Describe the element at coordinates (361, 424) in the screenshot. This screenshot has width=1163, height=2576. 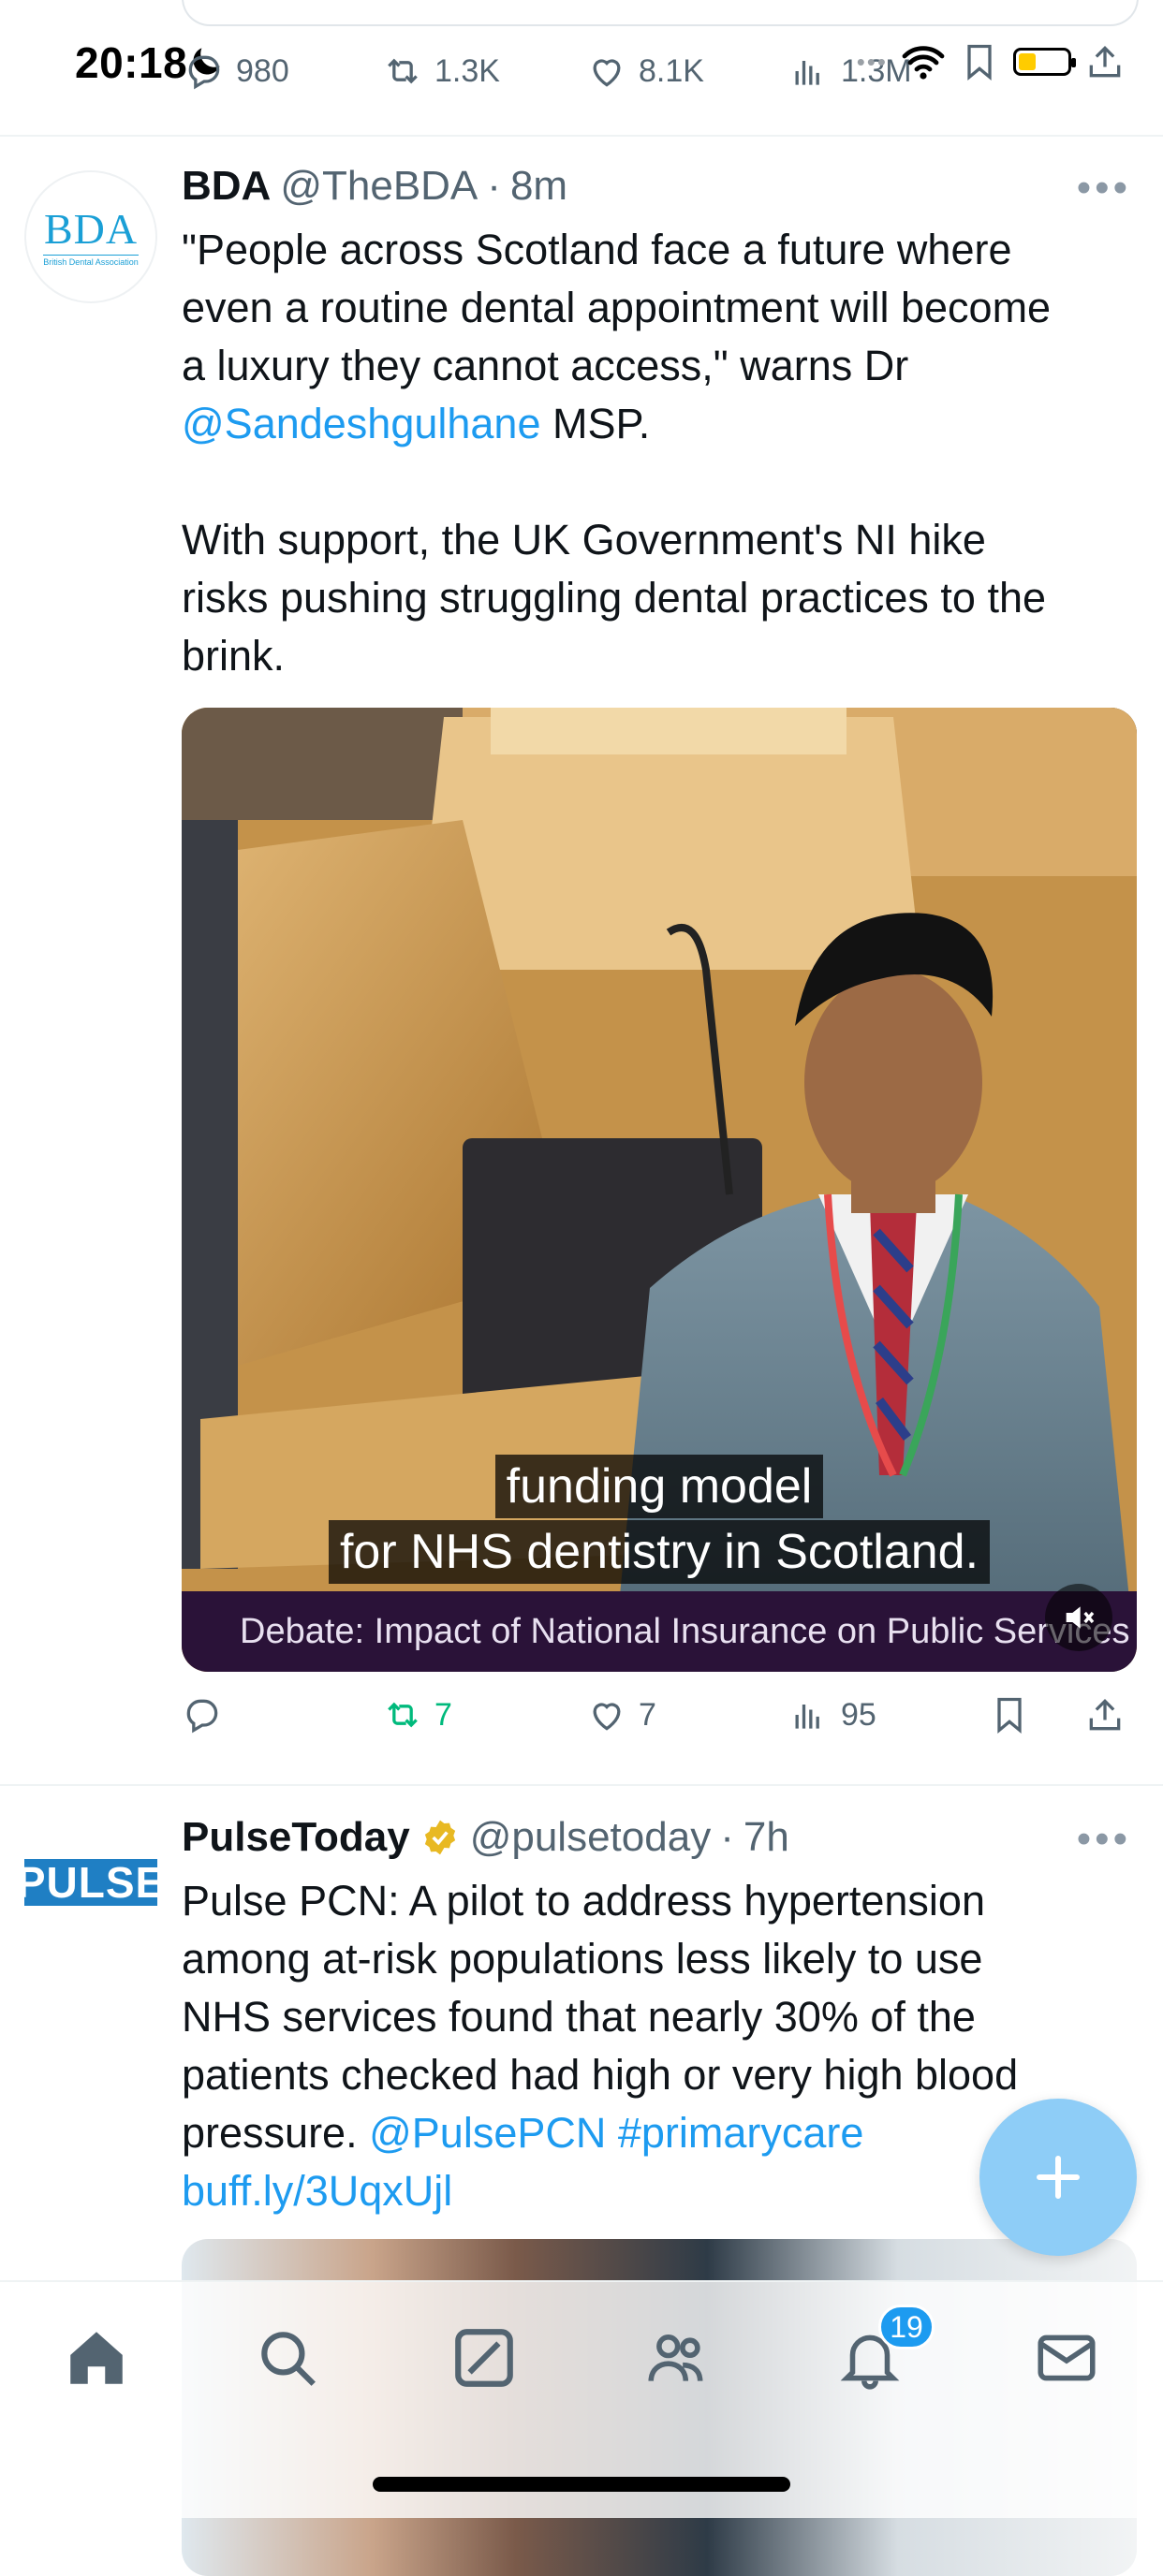
I see `mention-link: @Sandeshgulhane` at that location.